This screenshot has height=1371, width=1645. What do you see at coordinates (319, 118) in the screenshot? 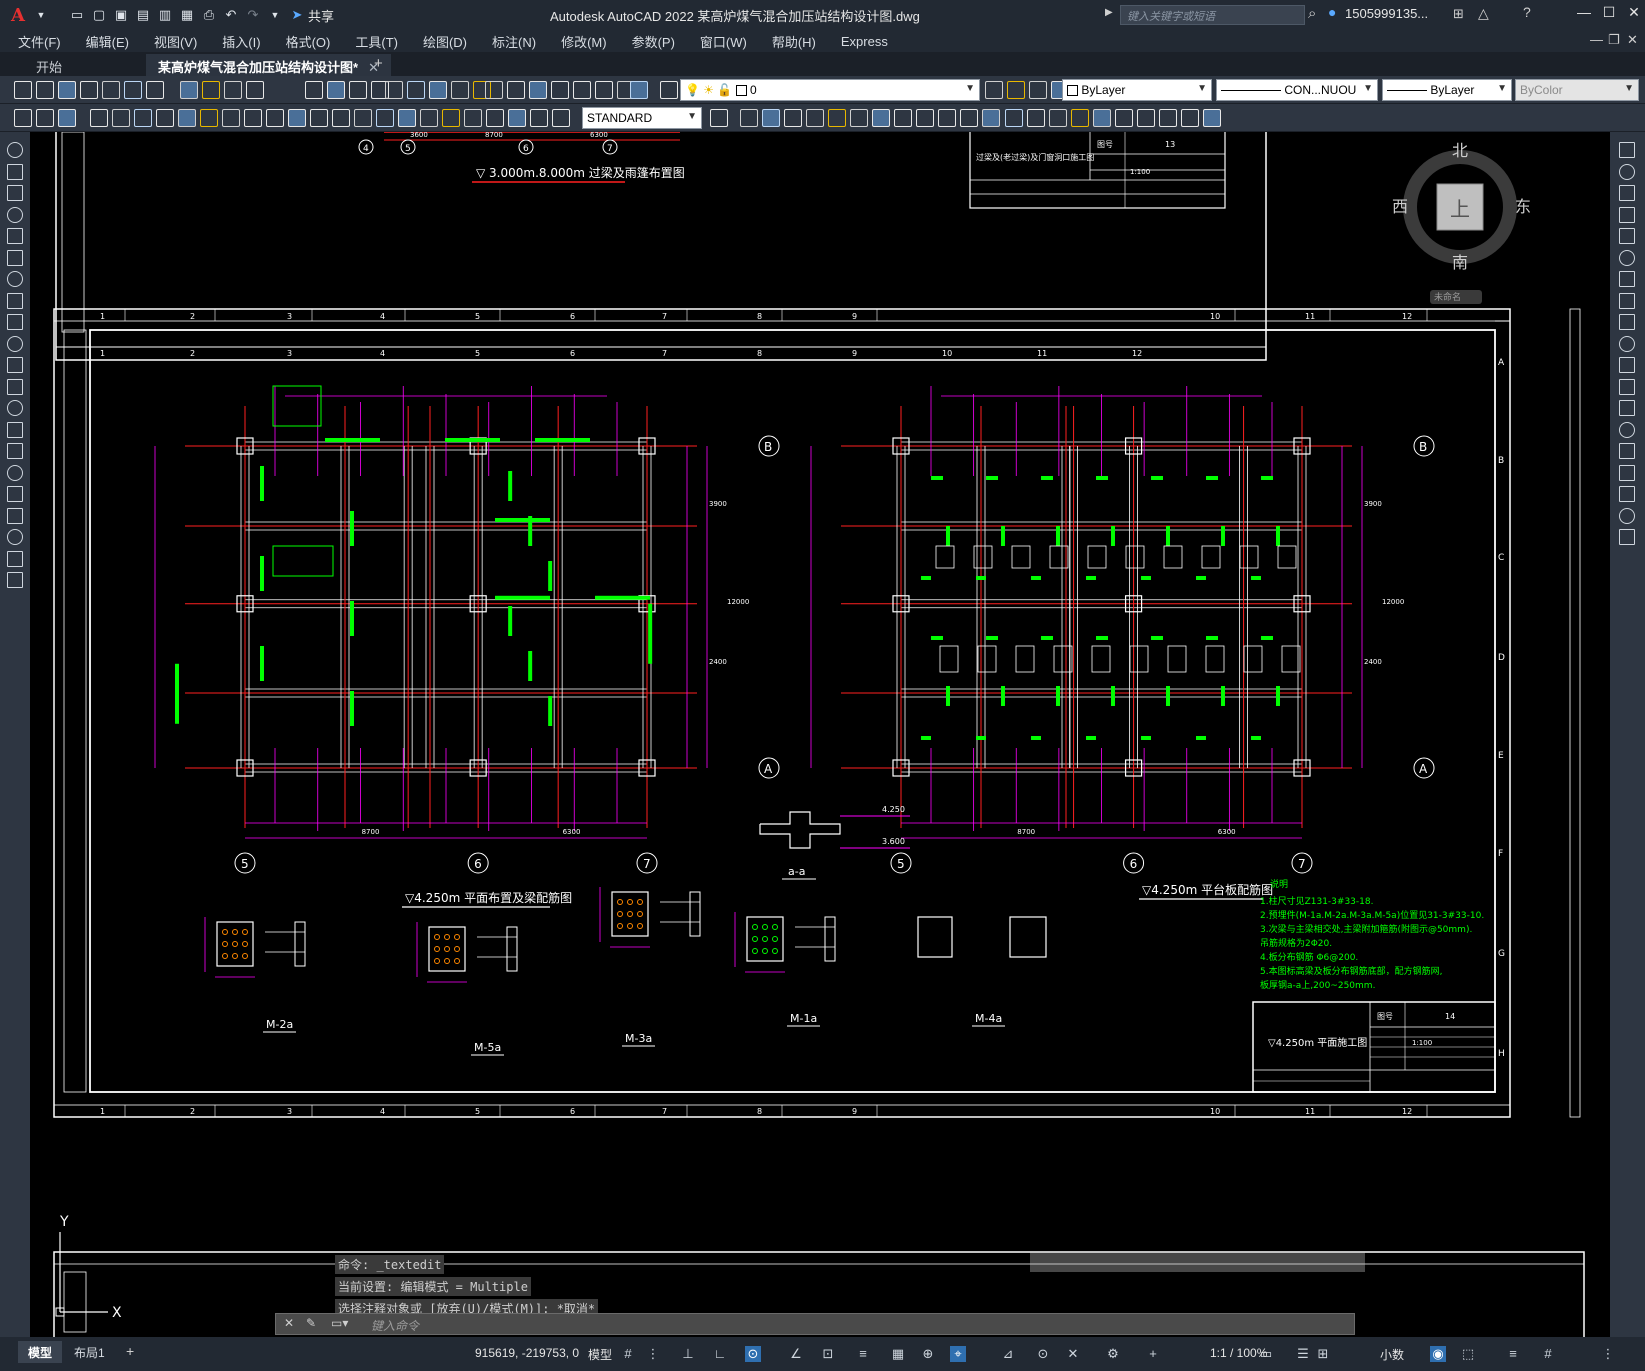
I see `dimension-tool-14-icon` at bounding box center [319, 118].